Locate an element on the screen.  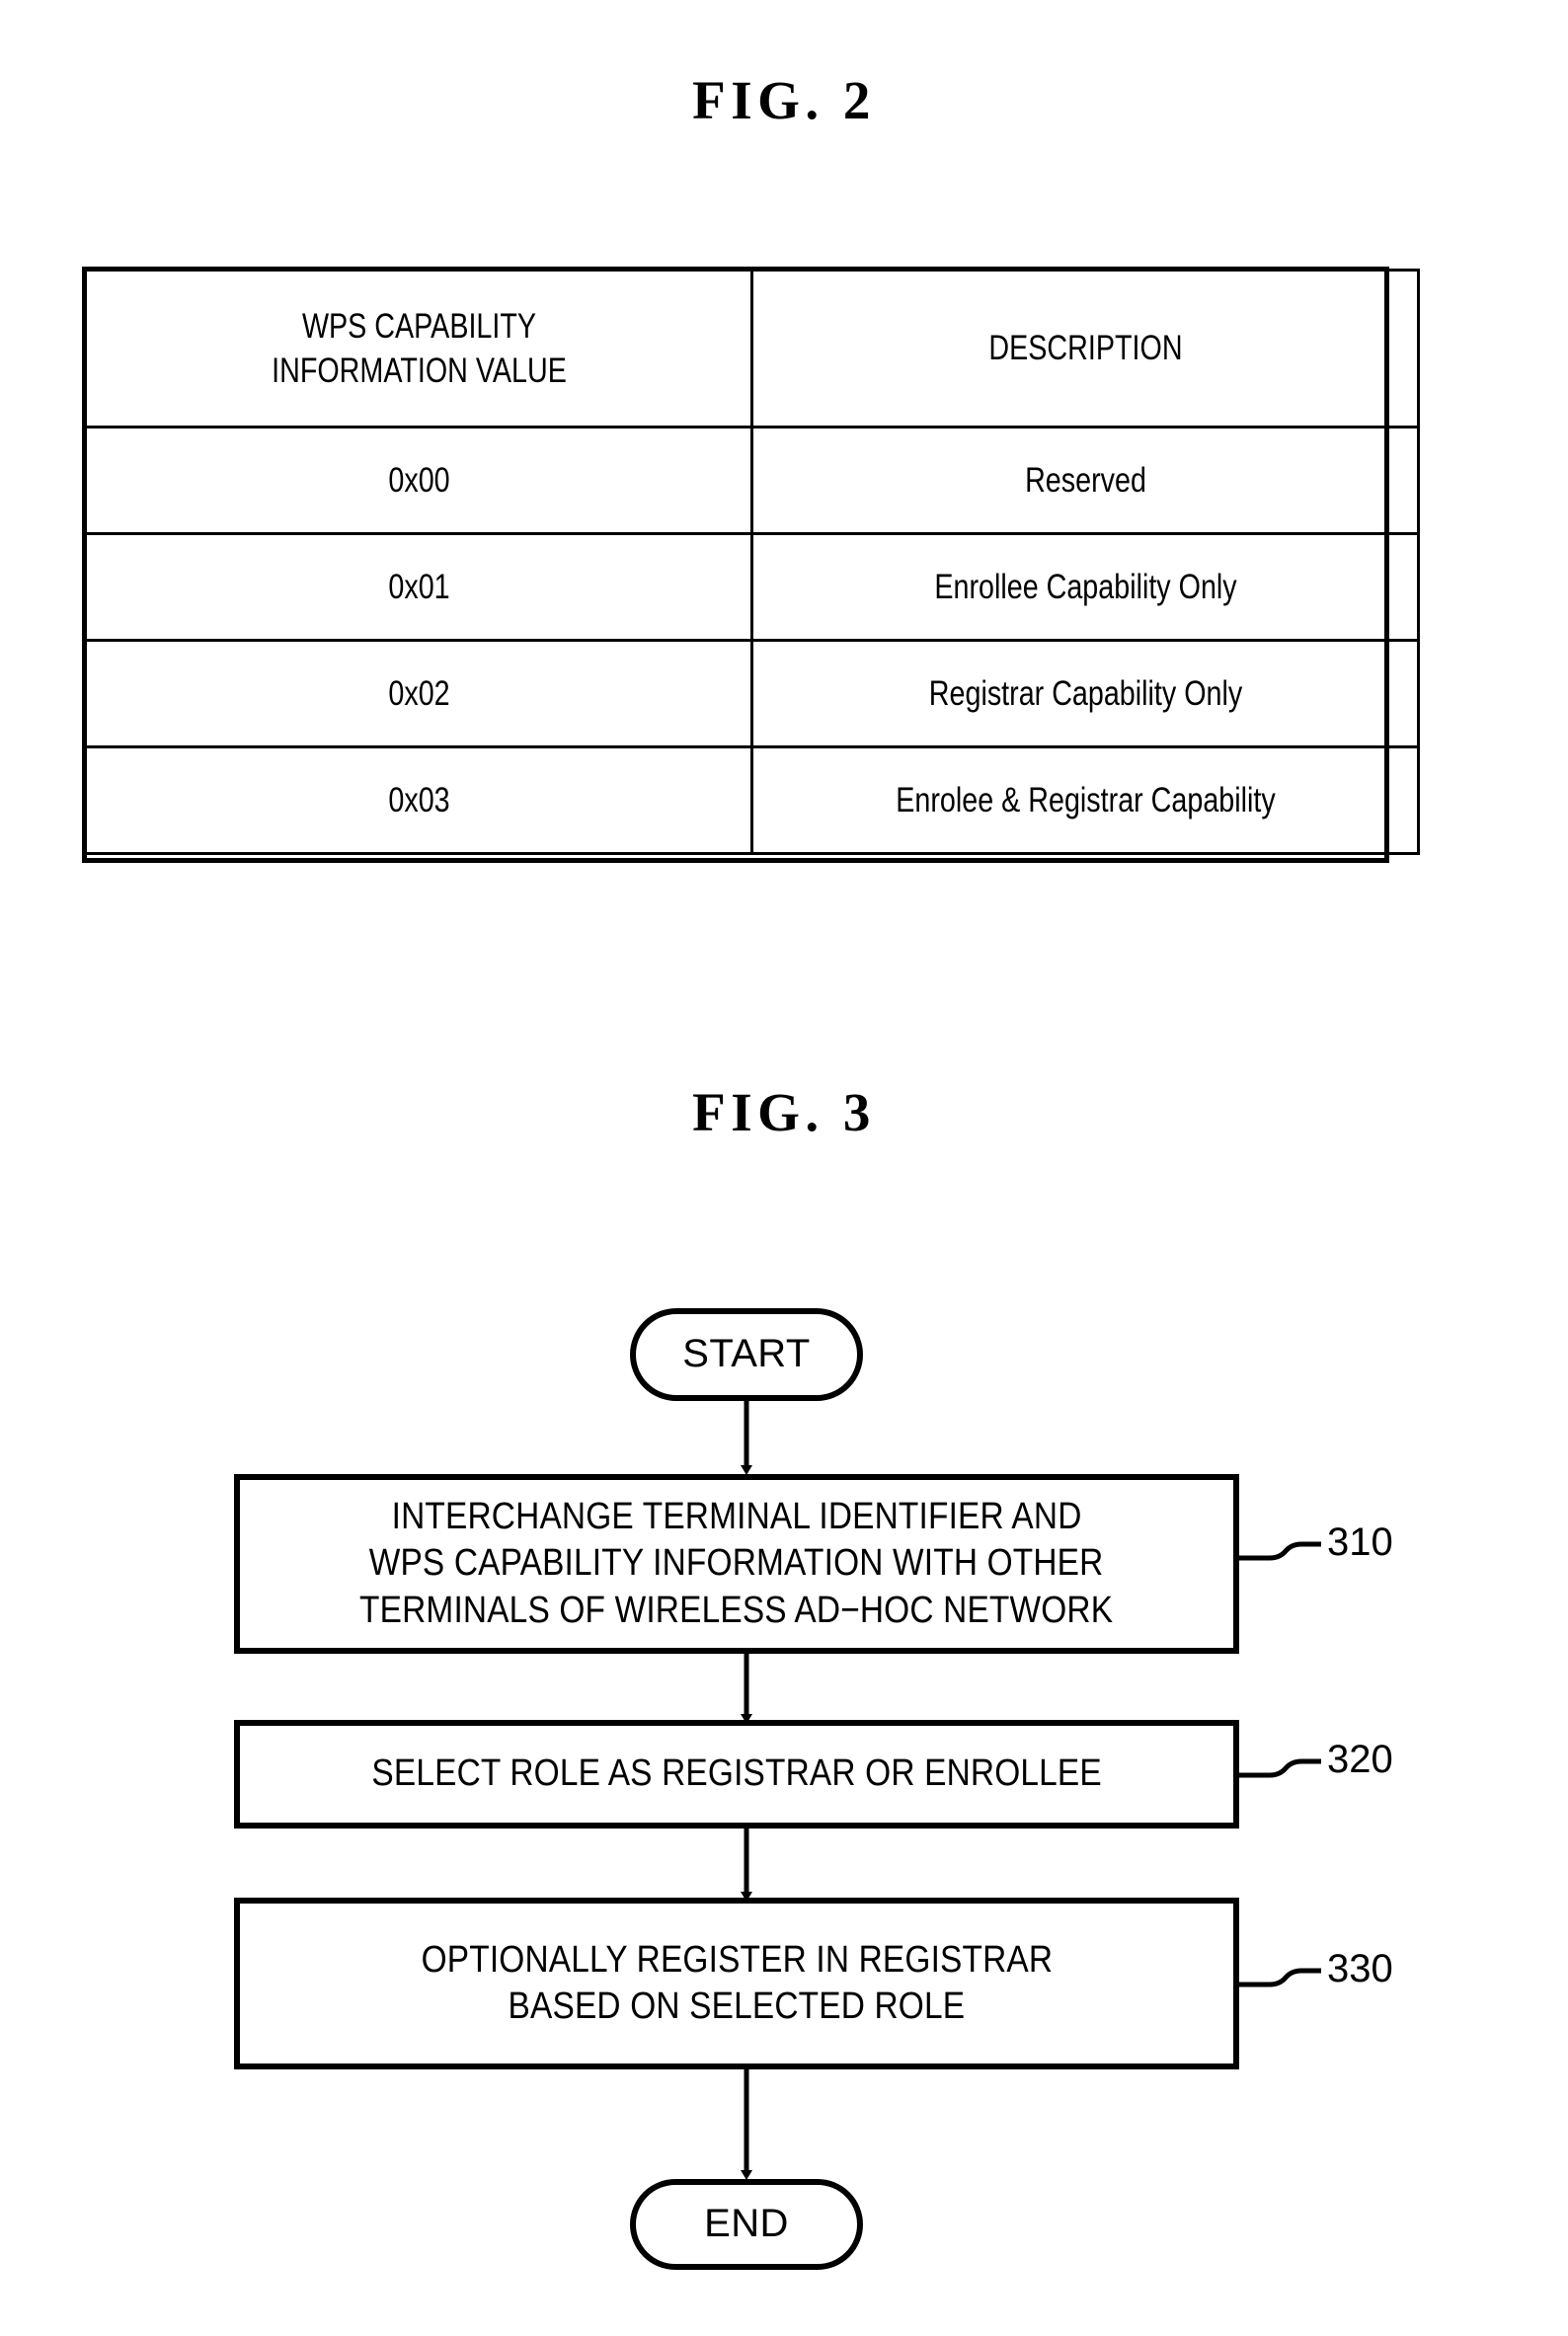
start-terminal-shape is located at coordinates (746, 1354).